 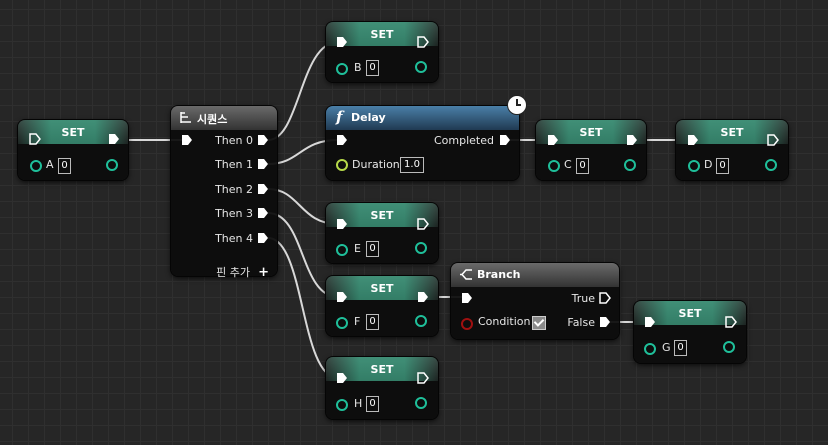 What do you see at coordinates (185, 117) in the screenshot?
I see `sequence-icon` at bounding box center [185, 117].